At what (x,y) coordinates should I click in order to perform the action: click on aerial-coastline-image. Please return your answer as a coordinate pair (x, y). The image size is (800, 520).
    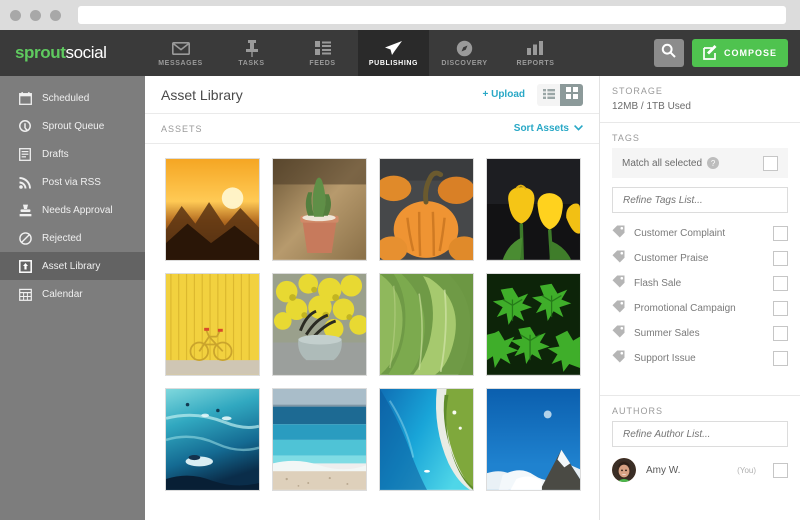
    Looking at the image, I should click on (426, 439).